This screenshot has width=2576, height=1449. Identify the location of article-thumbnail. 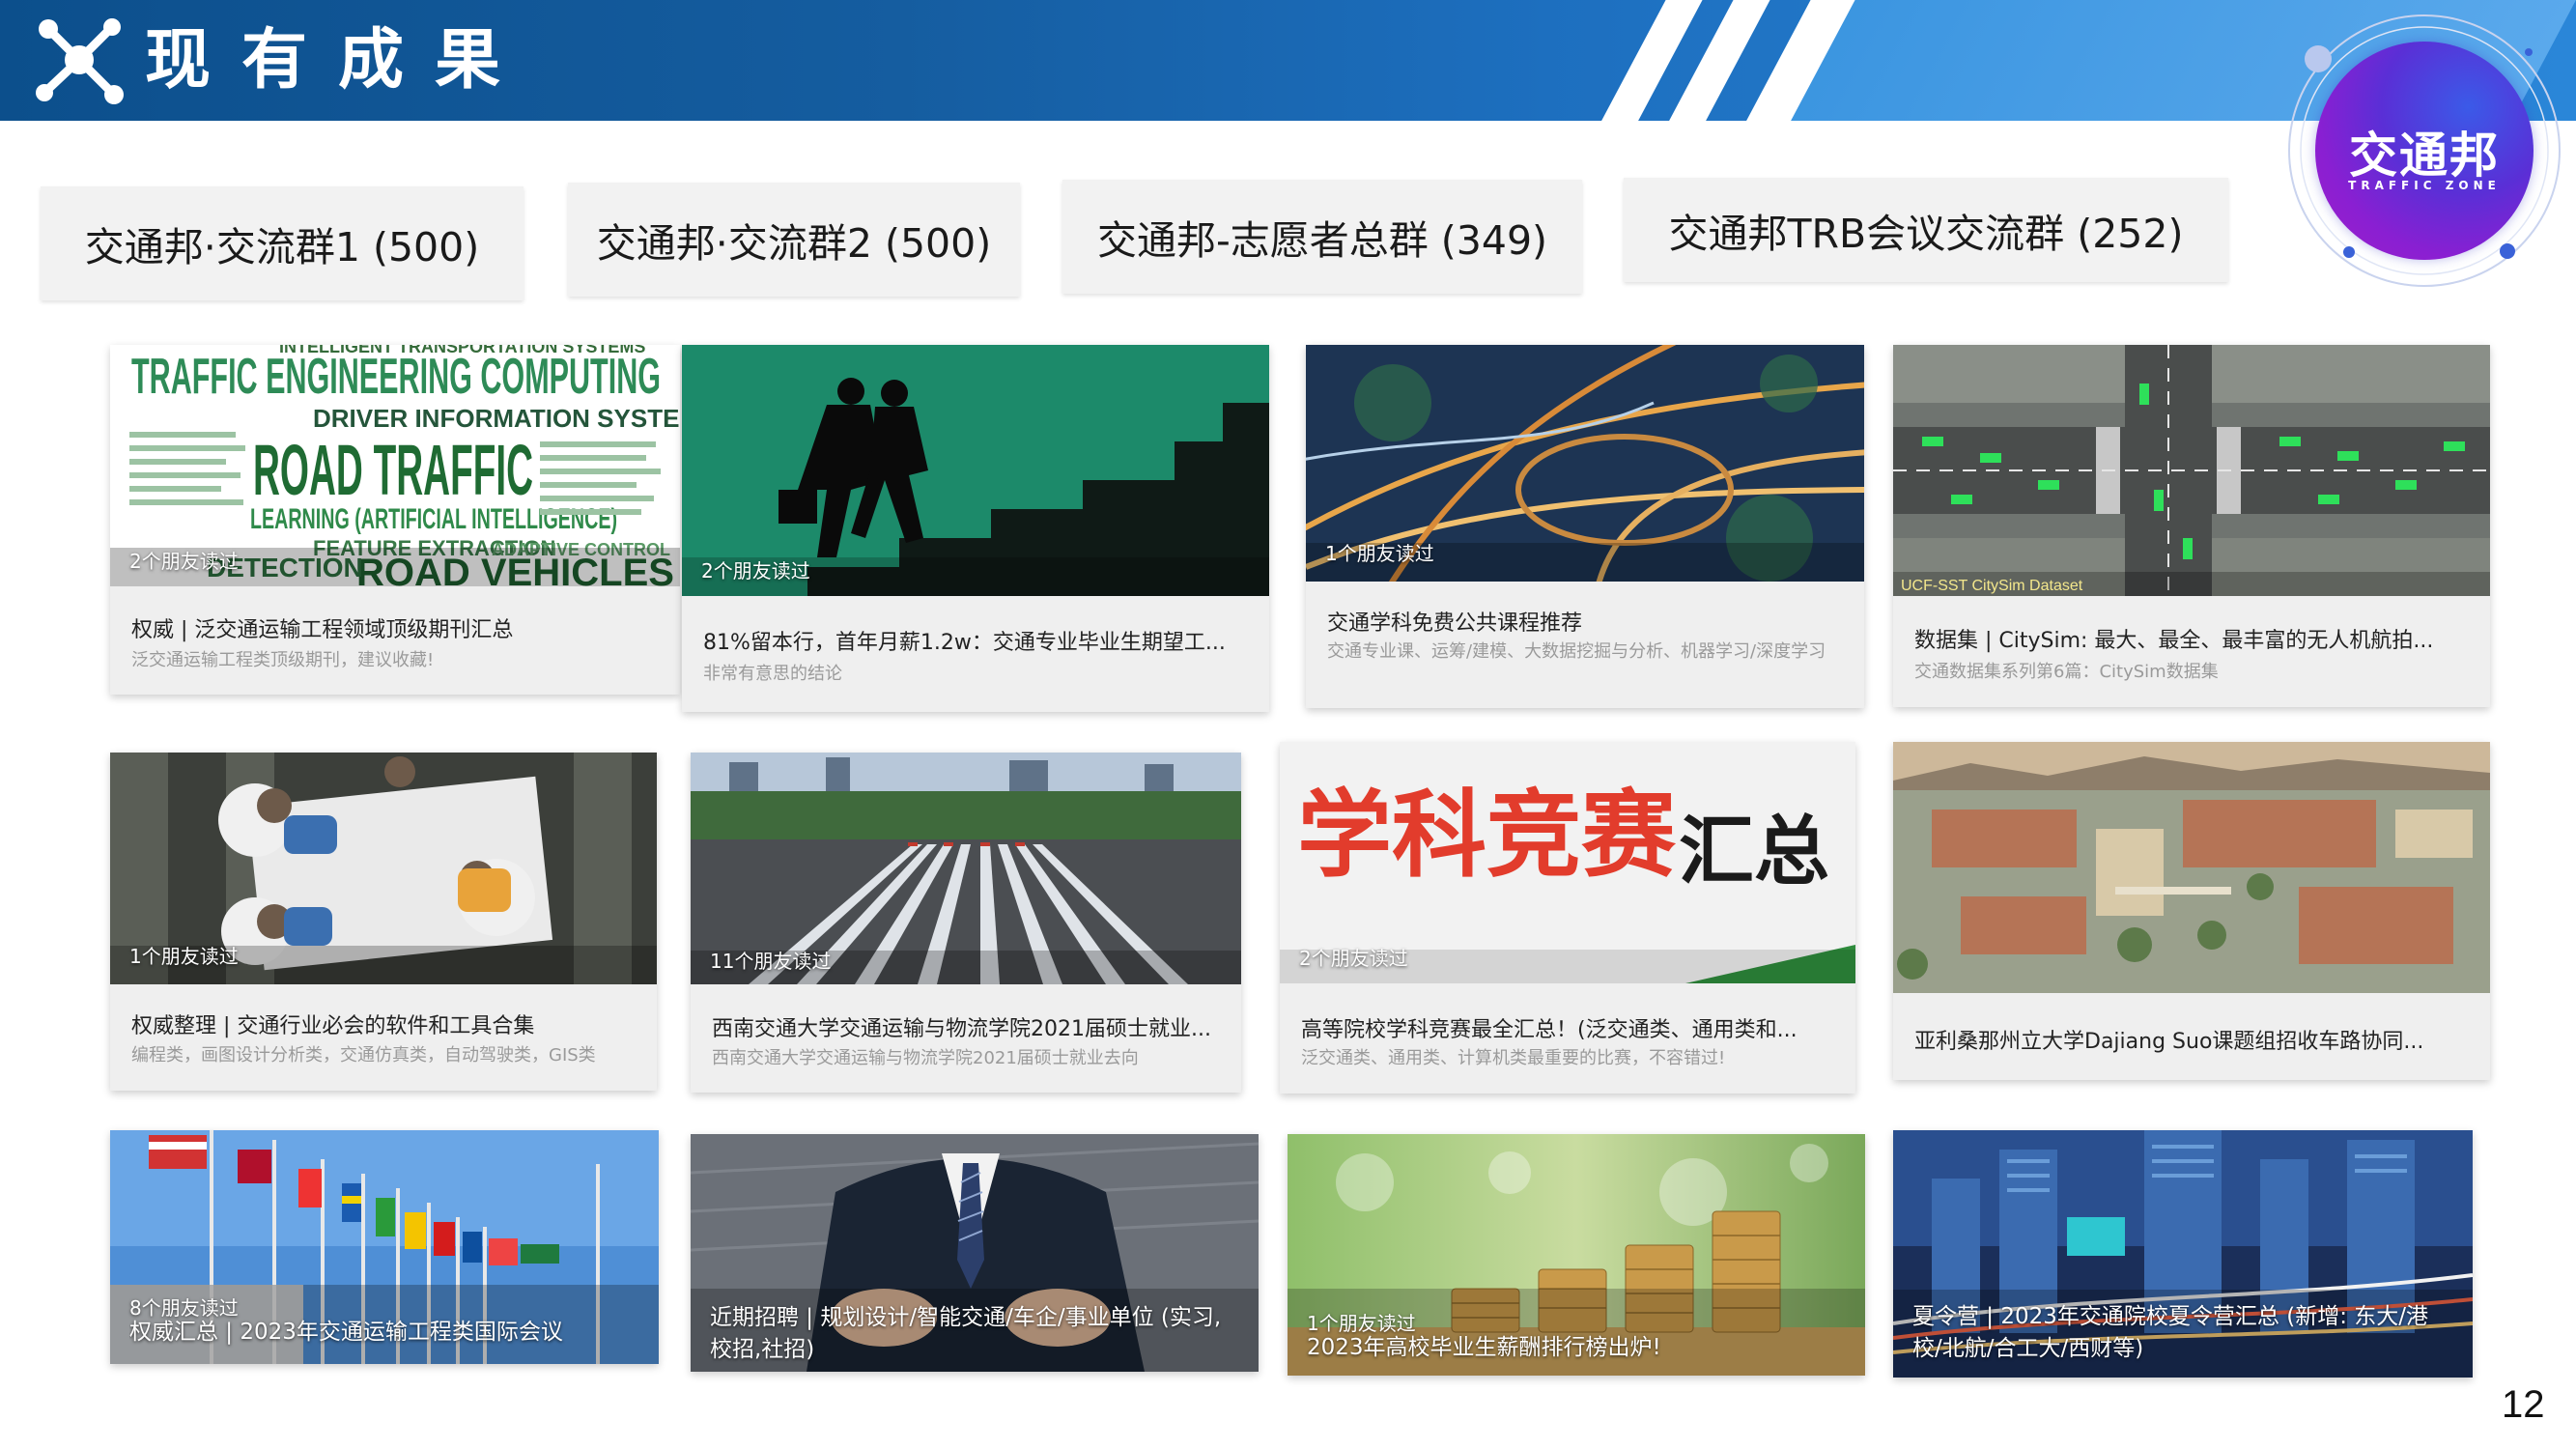
(2191, 867).